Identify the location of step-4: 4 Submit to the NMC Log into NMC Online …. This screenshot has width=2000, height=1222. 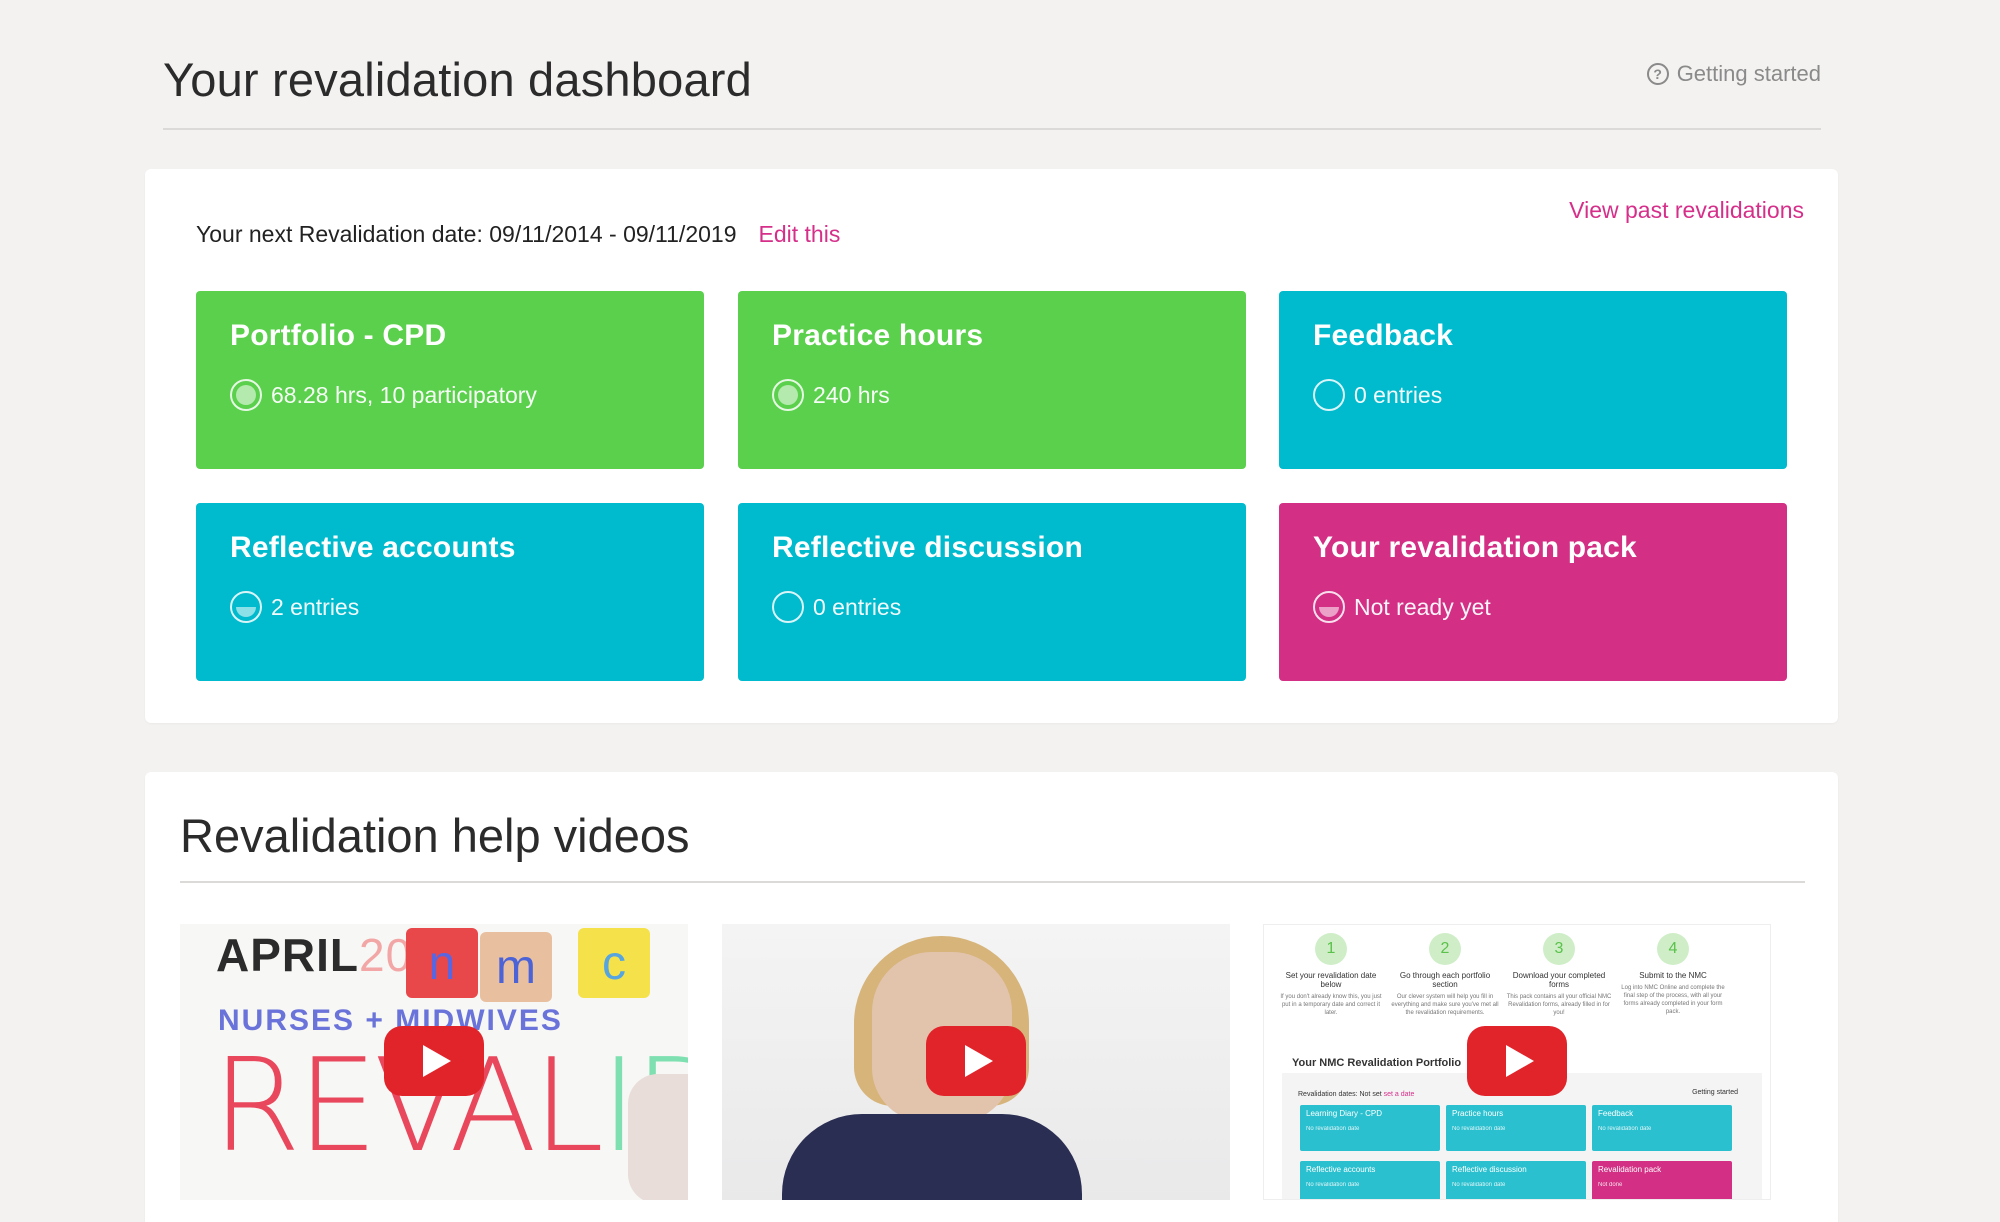
(1673, 974).